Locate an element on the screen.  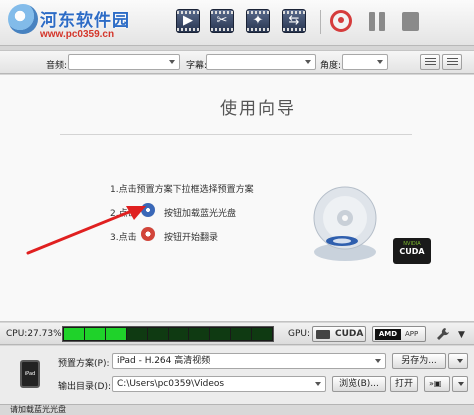
clip-button: ✂ is located at coordinates (222, 21).